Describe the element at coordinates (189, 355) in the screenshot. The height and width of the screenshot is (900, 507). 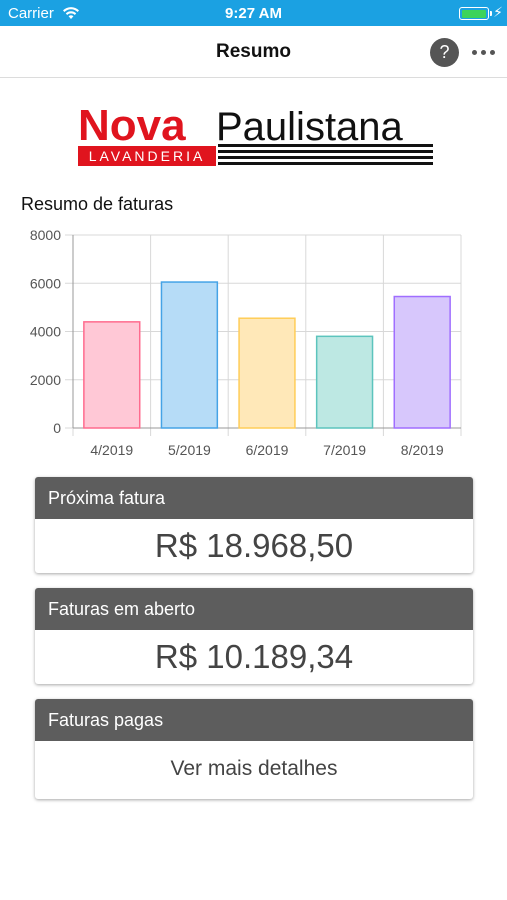
I see `bar-5-2019` at that location.